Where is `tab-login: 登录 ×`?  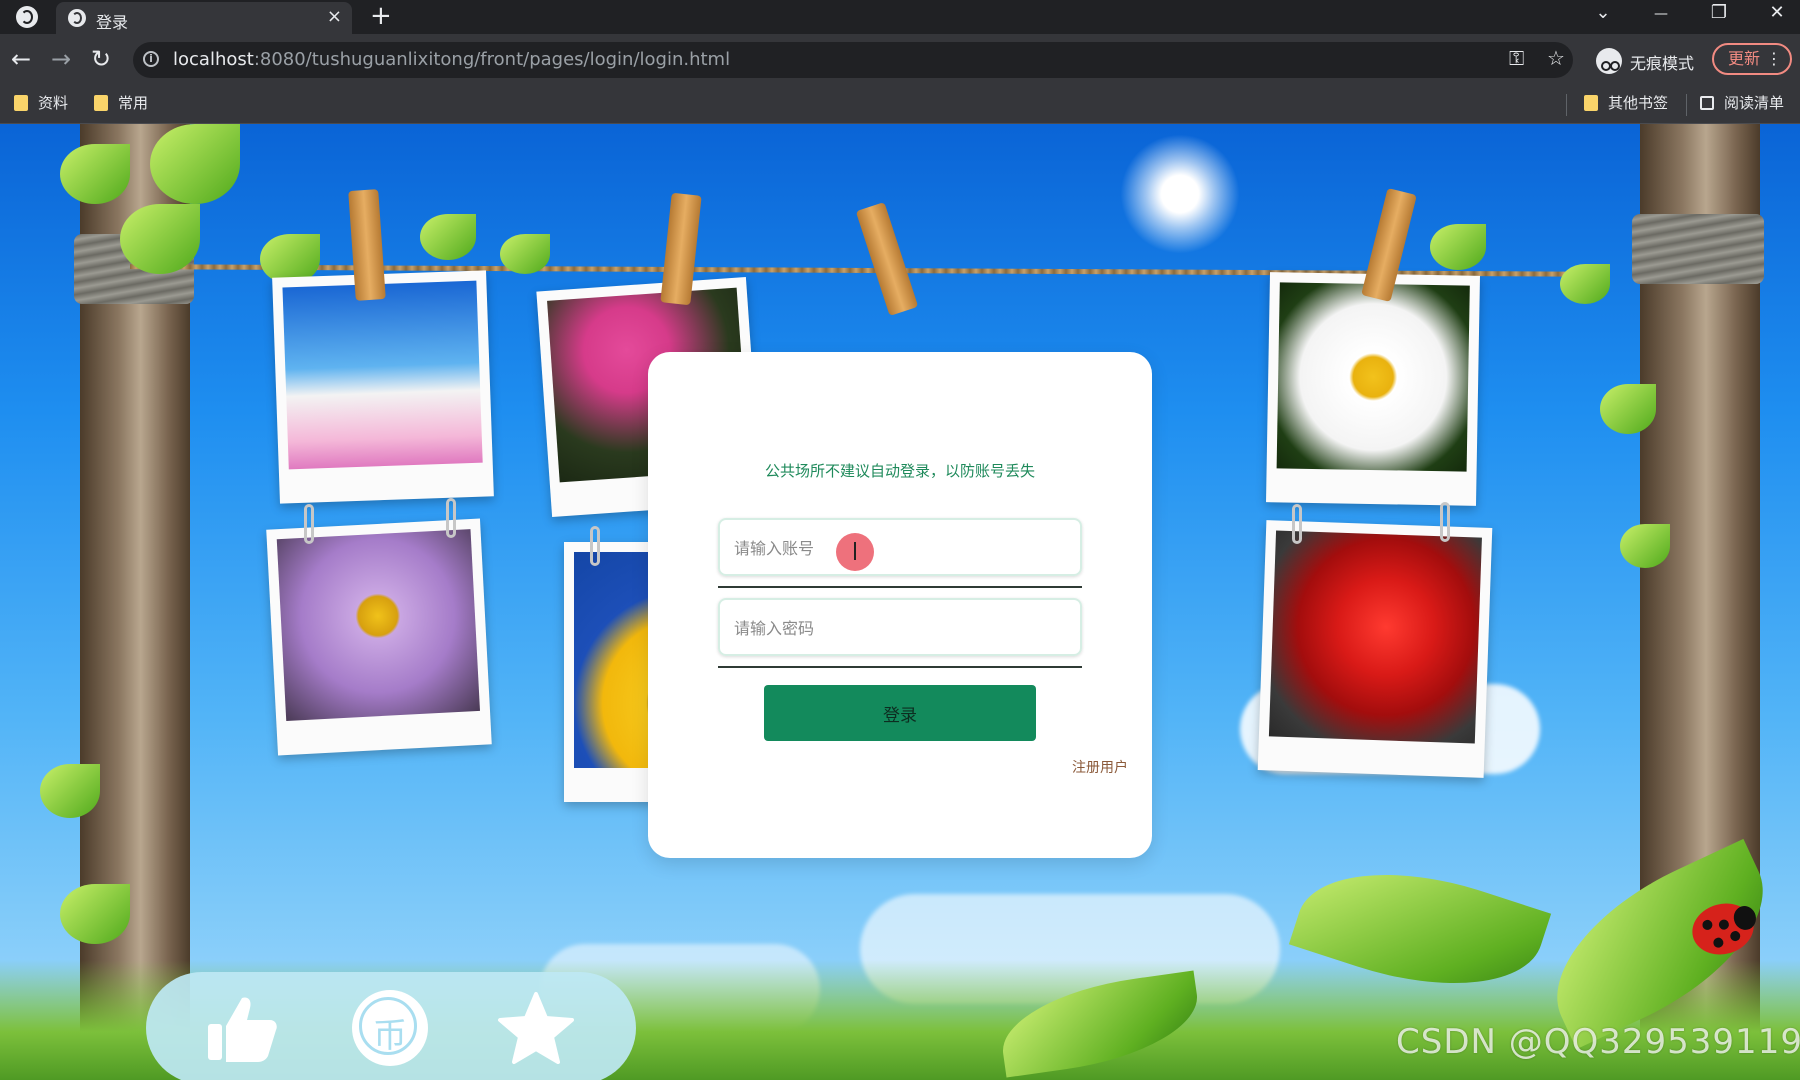 tab-login: 登录 × is located at coordinates (204, 18).